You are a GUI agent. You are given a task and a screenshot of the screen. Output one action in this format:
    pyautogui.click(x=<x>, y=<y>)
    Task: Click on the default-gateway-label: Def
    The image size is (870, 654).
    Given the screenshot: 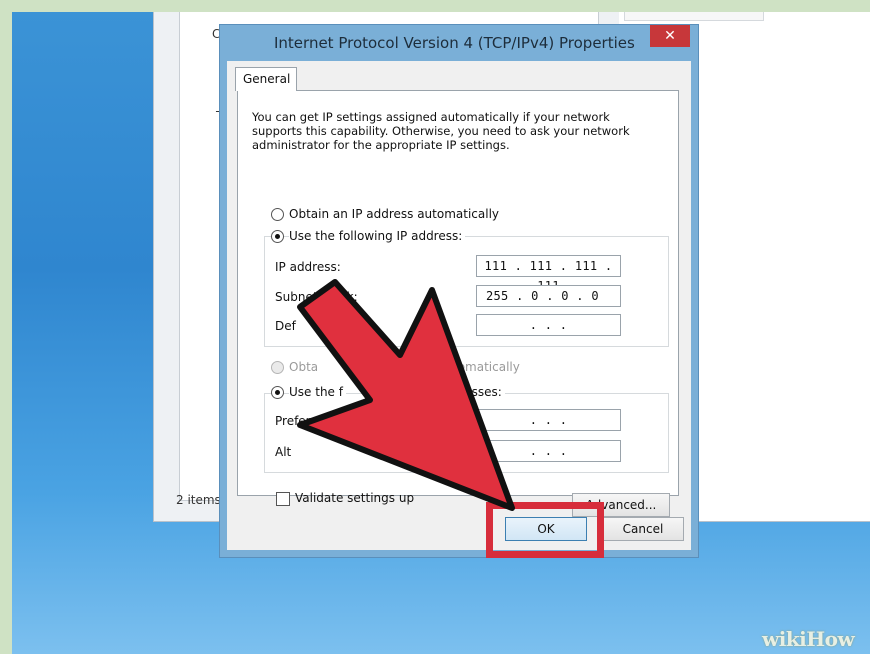 What is the action you would take?
    pyautogui.click(x=285, y=326)
    